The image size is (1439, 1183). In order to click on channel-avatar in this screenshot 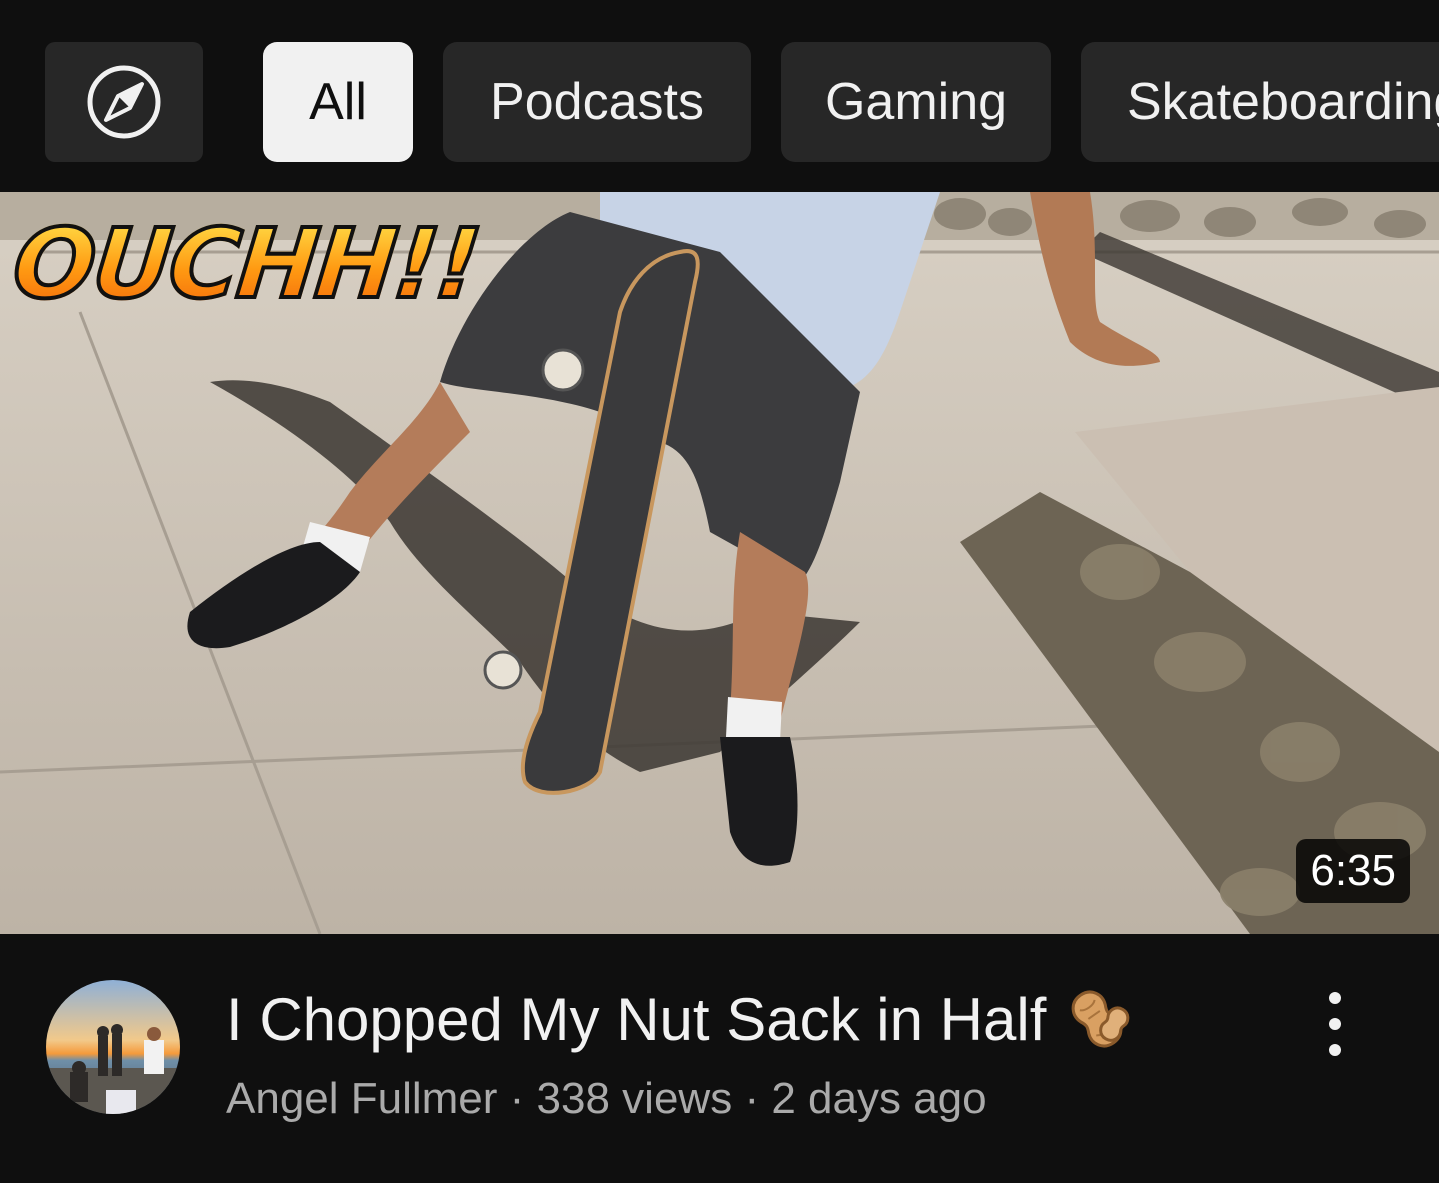, I will do `click(113, 1047)`.